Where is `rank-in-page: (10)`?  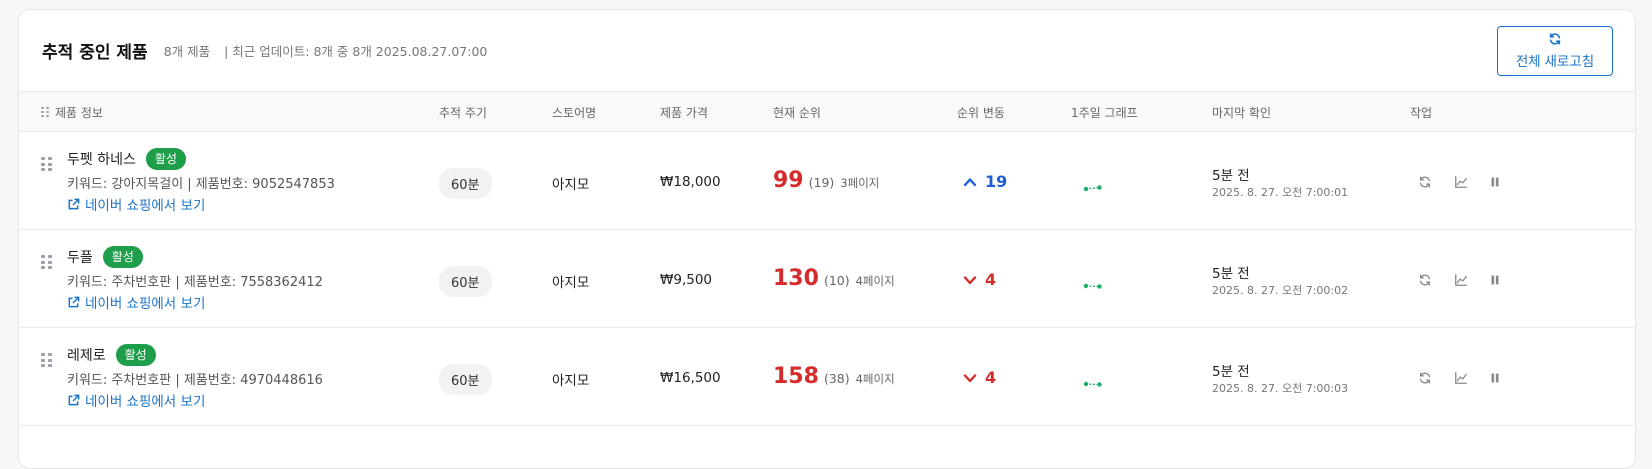
rank-in-page: (10) is located at coordinates (836, 280).